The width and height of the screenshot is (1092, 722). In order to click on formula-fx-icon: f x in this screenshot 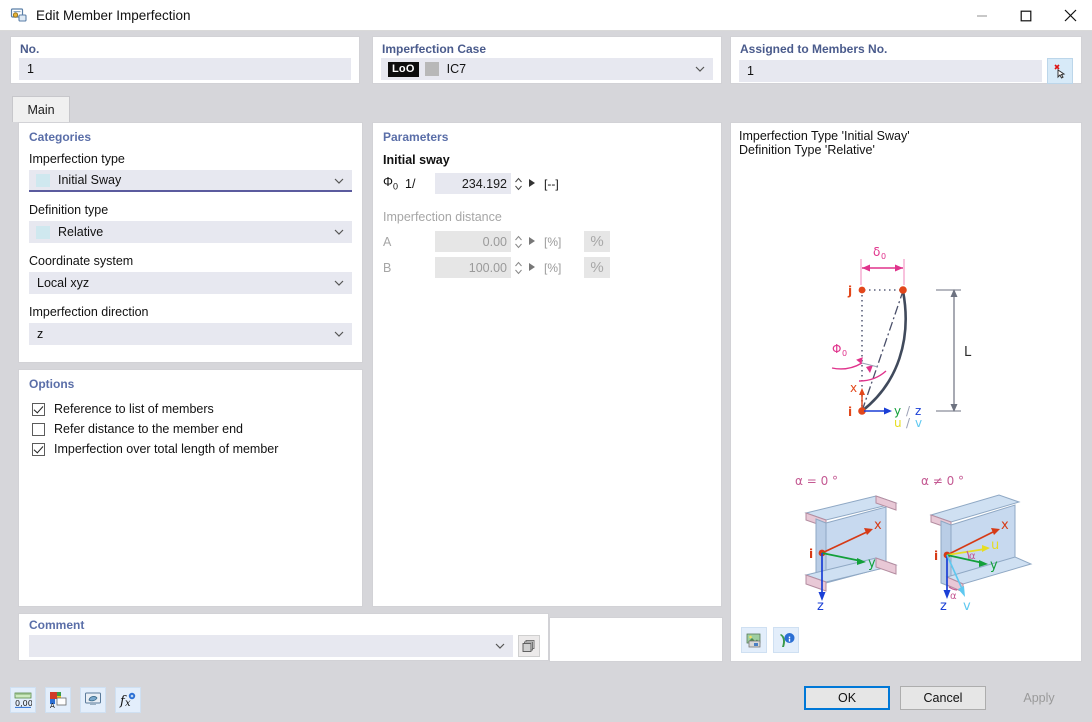, I will do `click(128, 700)`.